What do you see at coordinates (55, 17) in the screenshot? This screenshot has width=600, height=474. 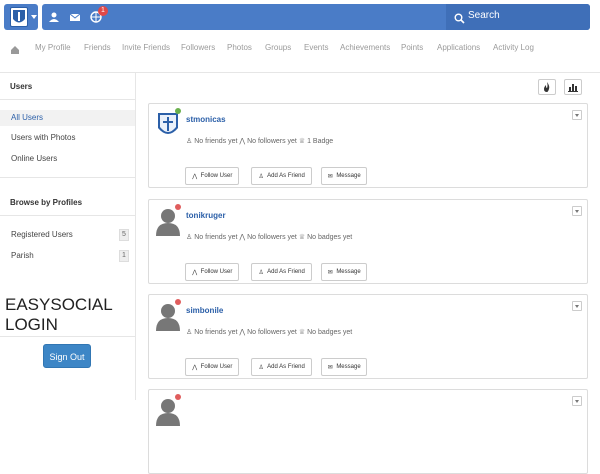 I see `user-icon` at bounding box center [55, 17].